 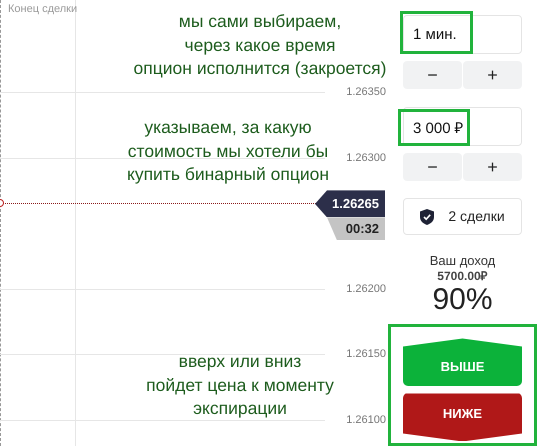 What do you see at coordinates (366, 92) in the screenshot?
I see `price-level-label: 1.26350` at bounding box center [366, 92].